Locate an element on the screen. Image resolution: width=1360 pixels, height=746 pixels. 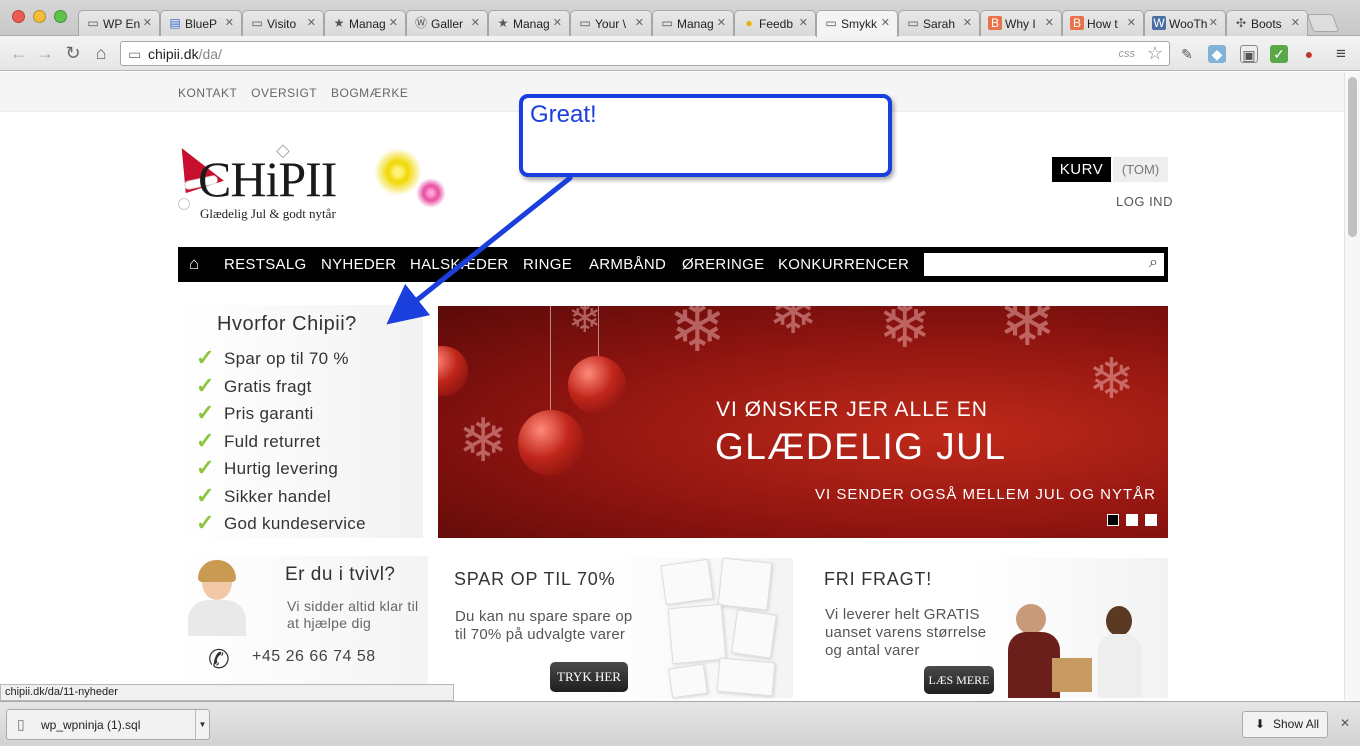
promo-sale-text1: Du kan nu spare spare op is located at coordinates (544, 616).